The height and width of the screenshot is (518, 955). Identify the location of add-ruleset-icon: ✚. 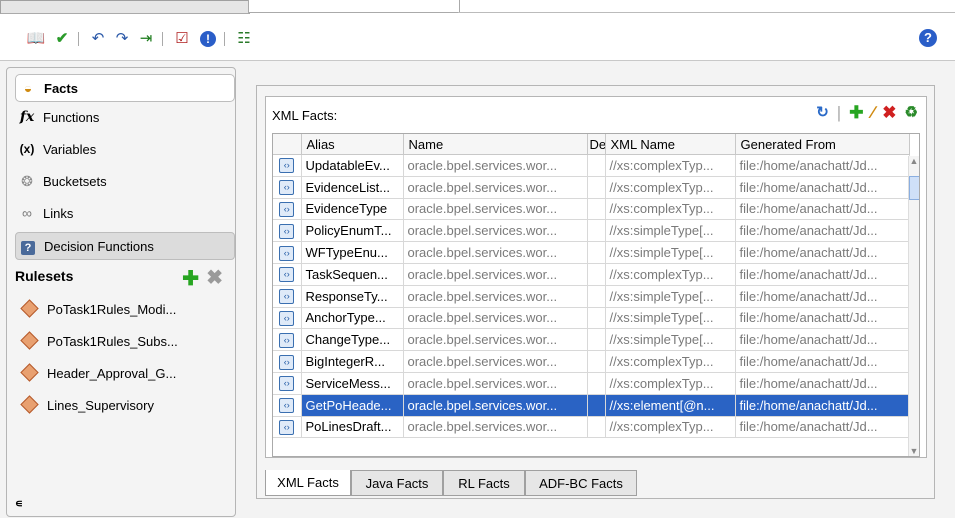
(190, 278).